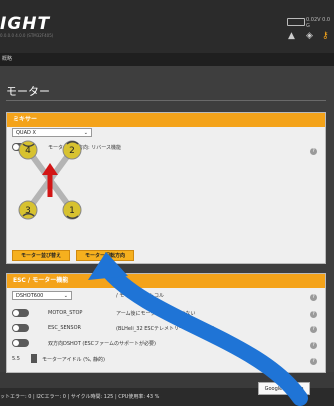 The height and width of the screenshot is (406, 334). Describe the element at coordinates (296, 22) in the screenshot. I see `battery-icon` at that location.